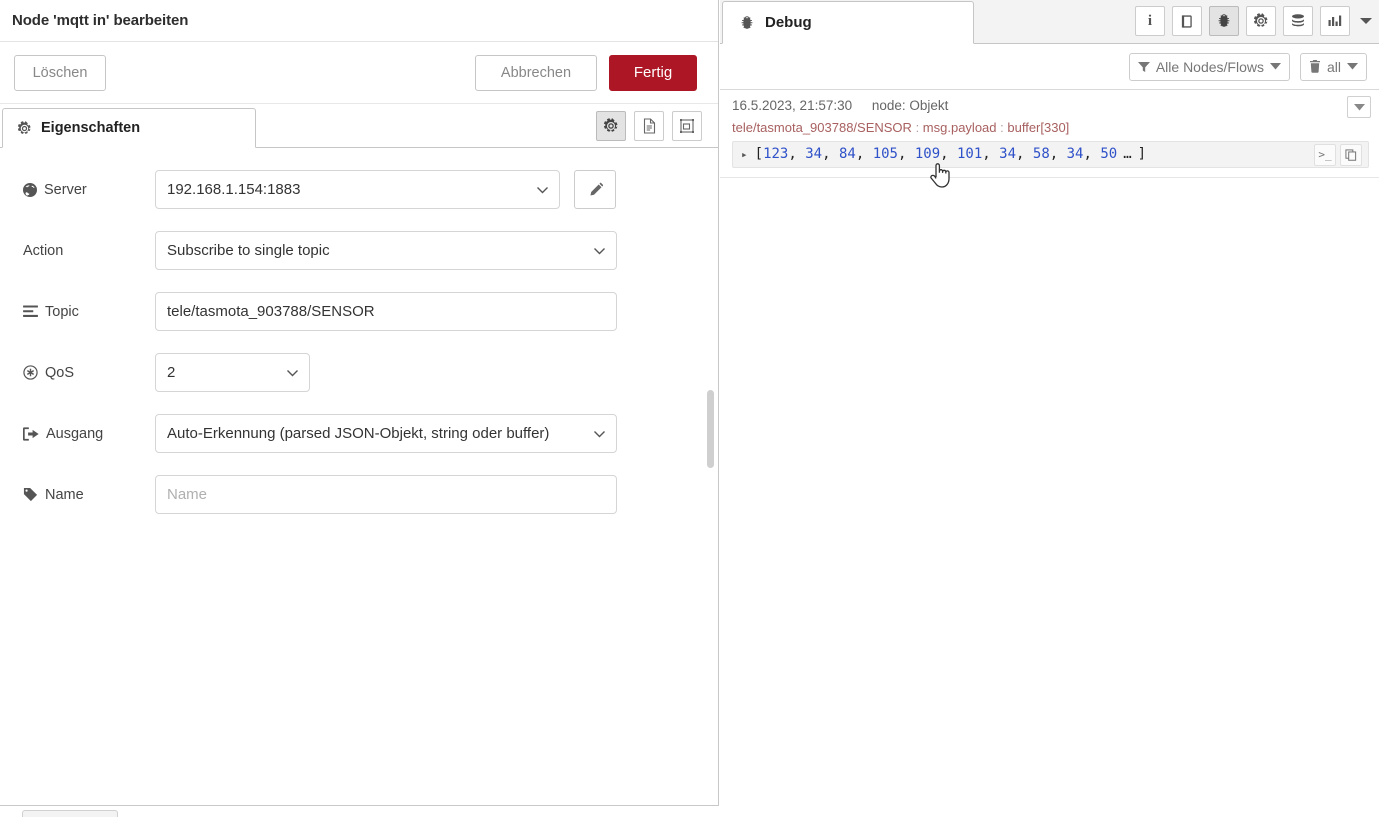 This screenshot has width=1379, height=817. I want to click on console-prompt-icon: >_, so click(1325, 154).